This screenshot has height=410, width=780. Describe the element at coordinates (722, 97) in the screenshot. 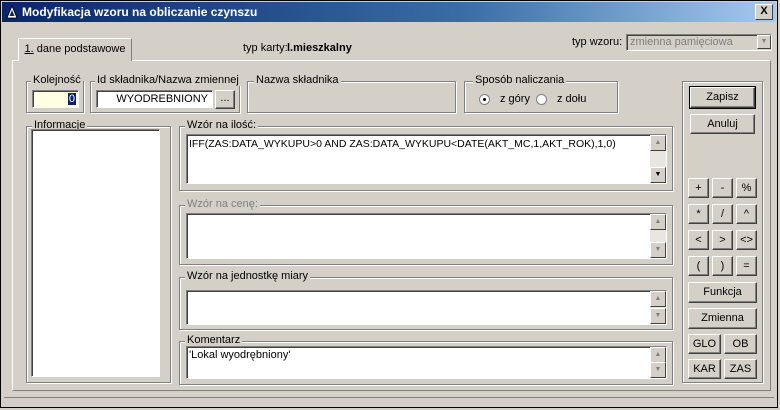

I see `zapisz-button: Zapisz` at that location.